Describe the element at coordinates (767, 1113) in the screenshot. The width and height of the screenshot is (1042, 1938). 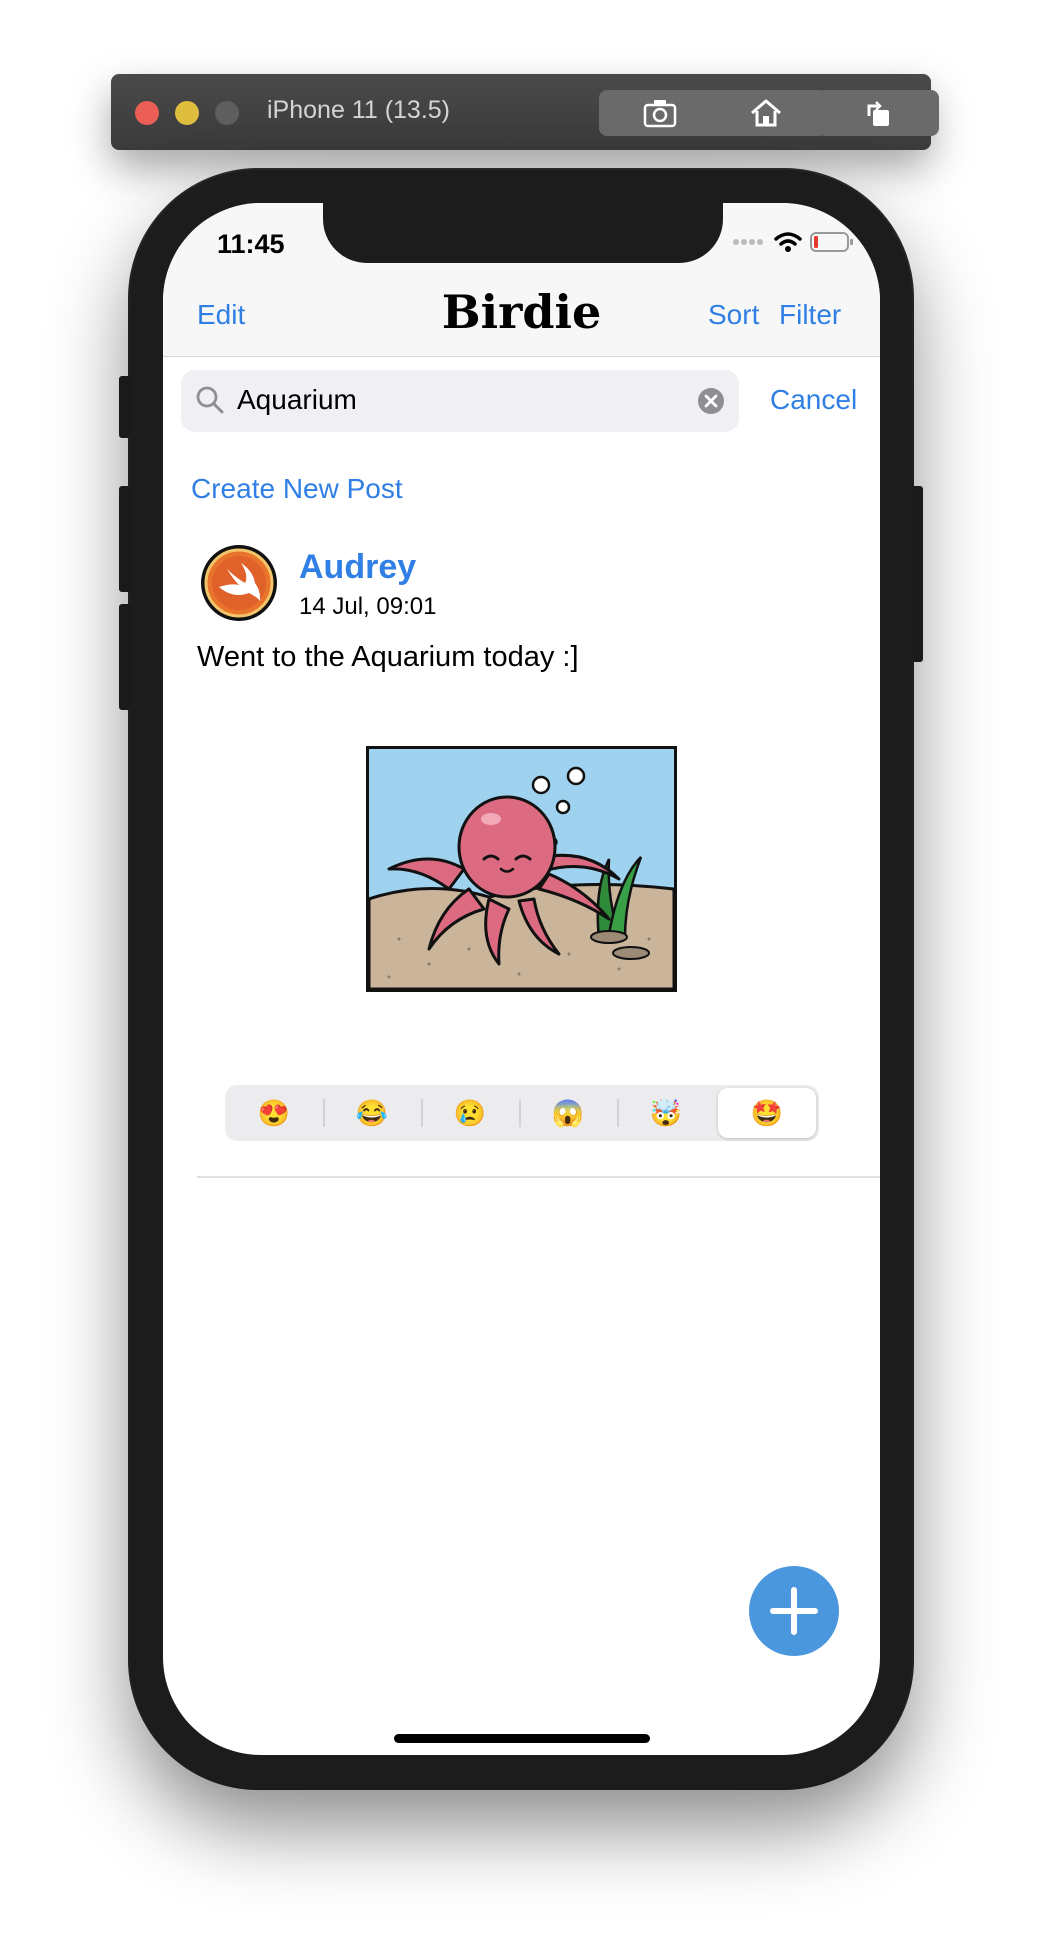
I see `reaction-star-struck: 🤩` at that location.